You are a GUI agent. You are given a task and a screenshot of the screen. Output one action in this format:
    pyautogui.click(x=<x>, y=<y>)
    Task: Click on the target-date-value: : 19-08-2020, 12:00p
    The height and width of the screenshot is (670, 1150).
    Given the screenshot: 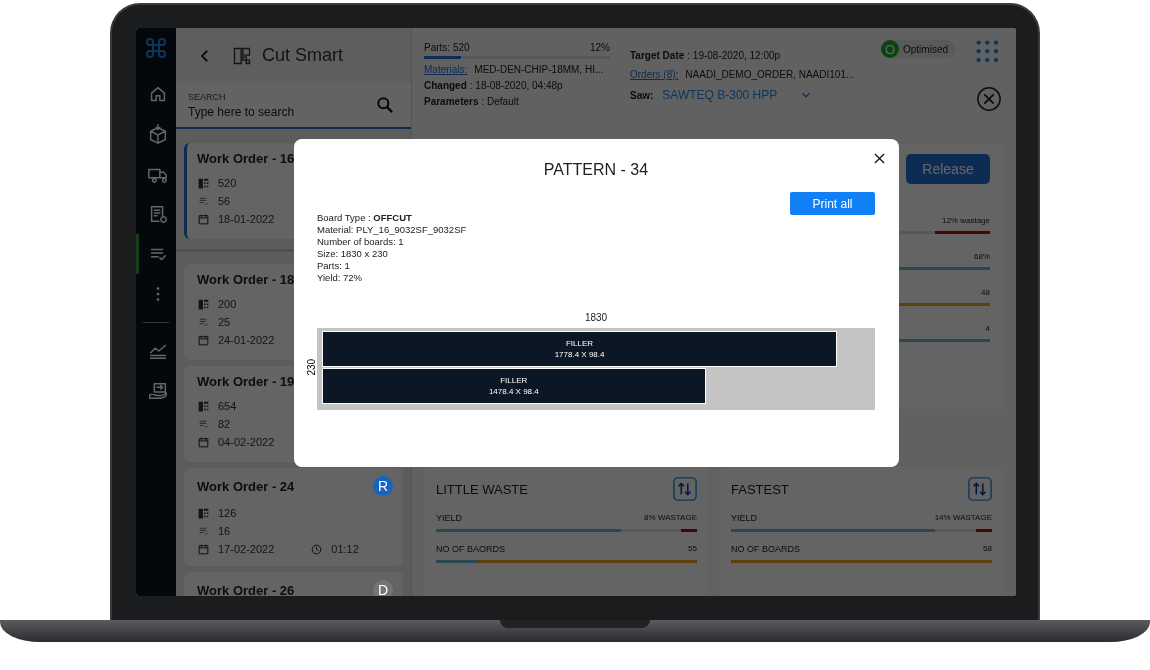 What is the action you would take?
    pyautogui.click(x=734, y=55)
    